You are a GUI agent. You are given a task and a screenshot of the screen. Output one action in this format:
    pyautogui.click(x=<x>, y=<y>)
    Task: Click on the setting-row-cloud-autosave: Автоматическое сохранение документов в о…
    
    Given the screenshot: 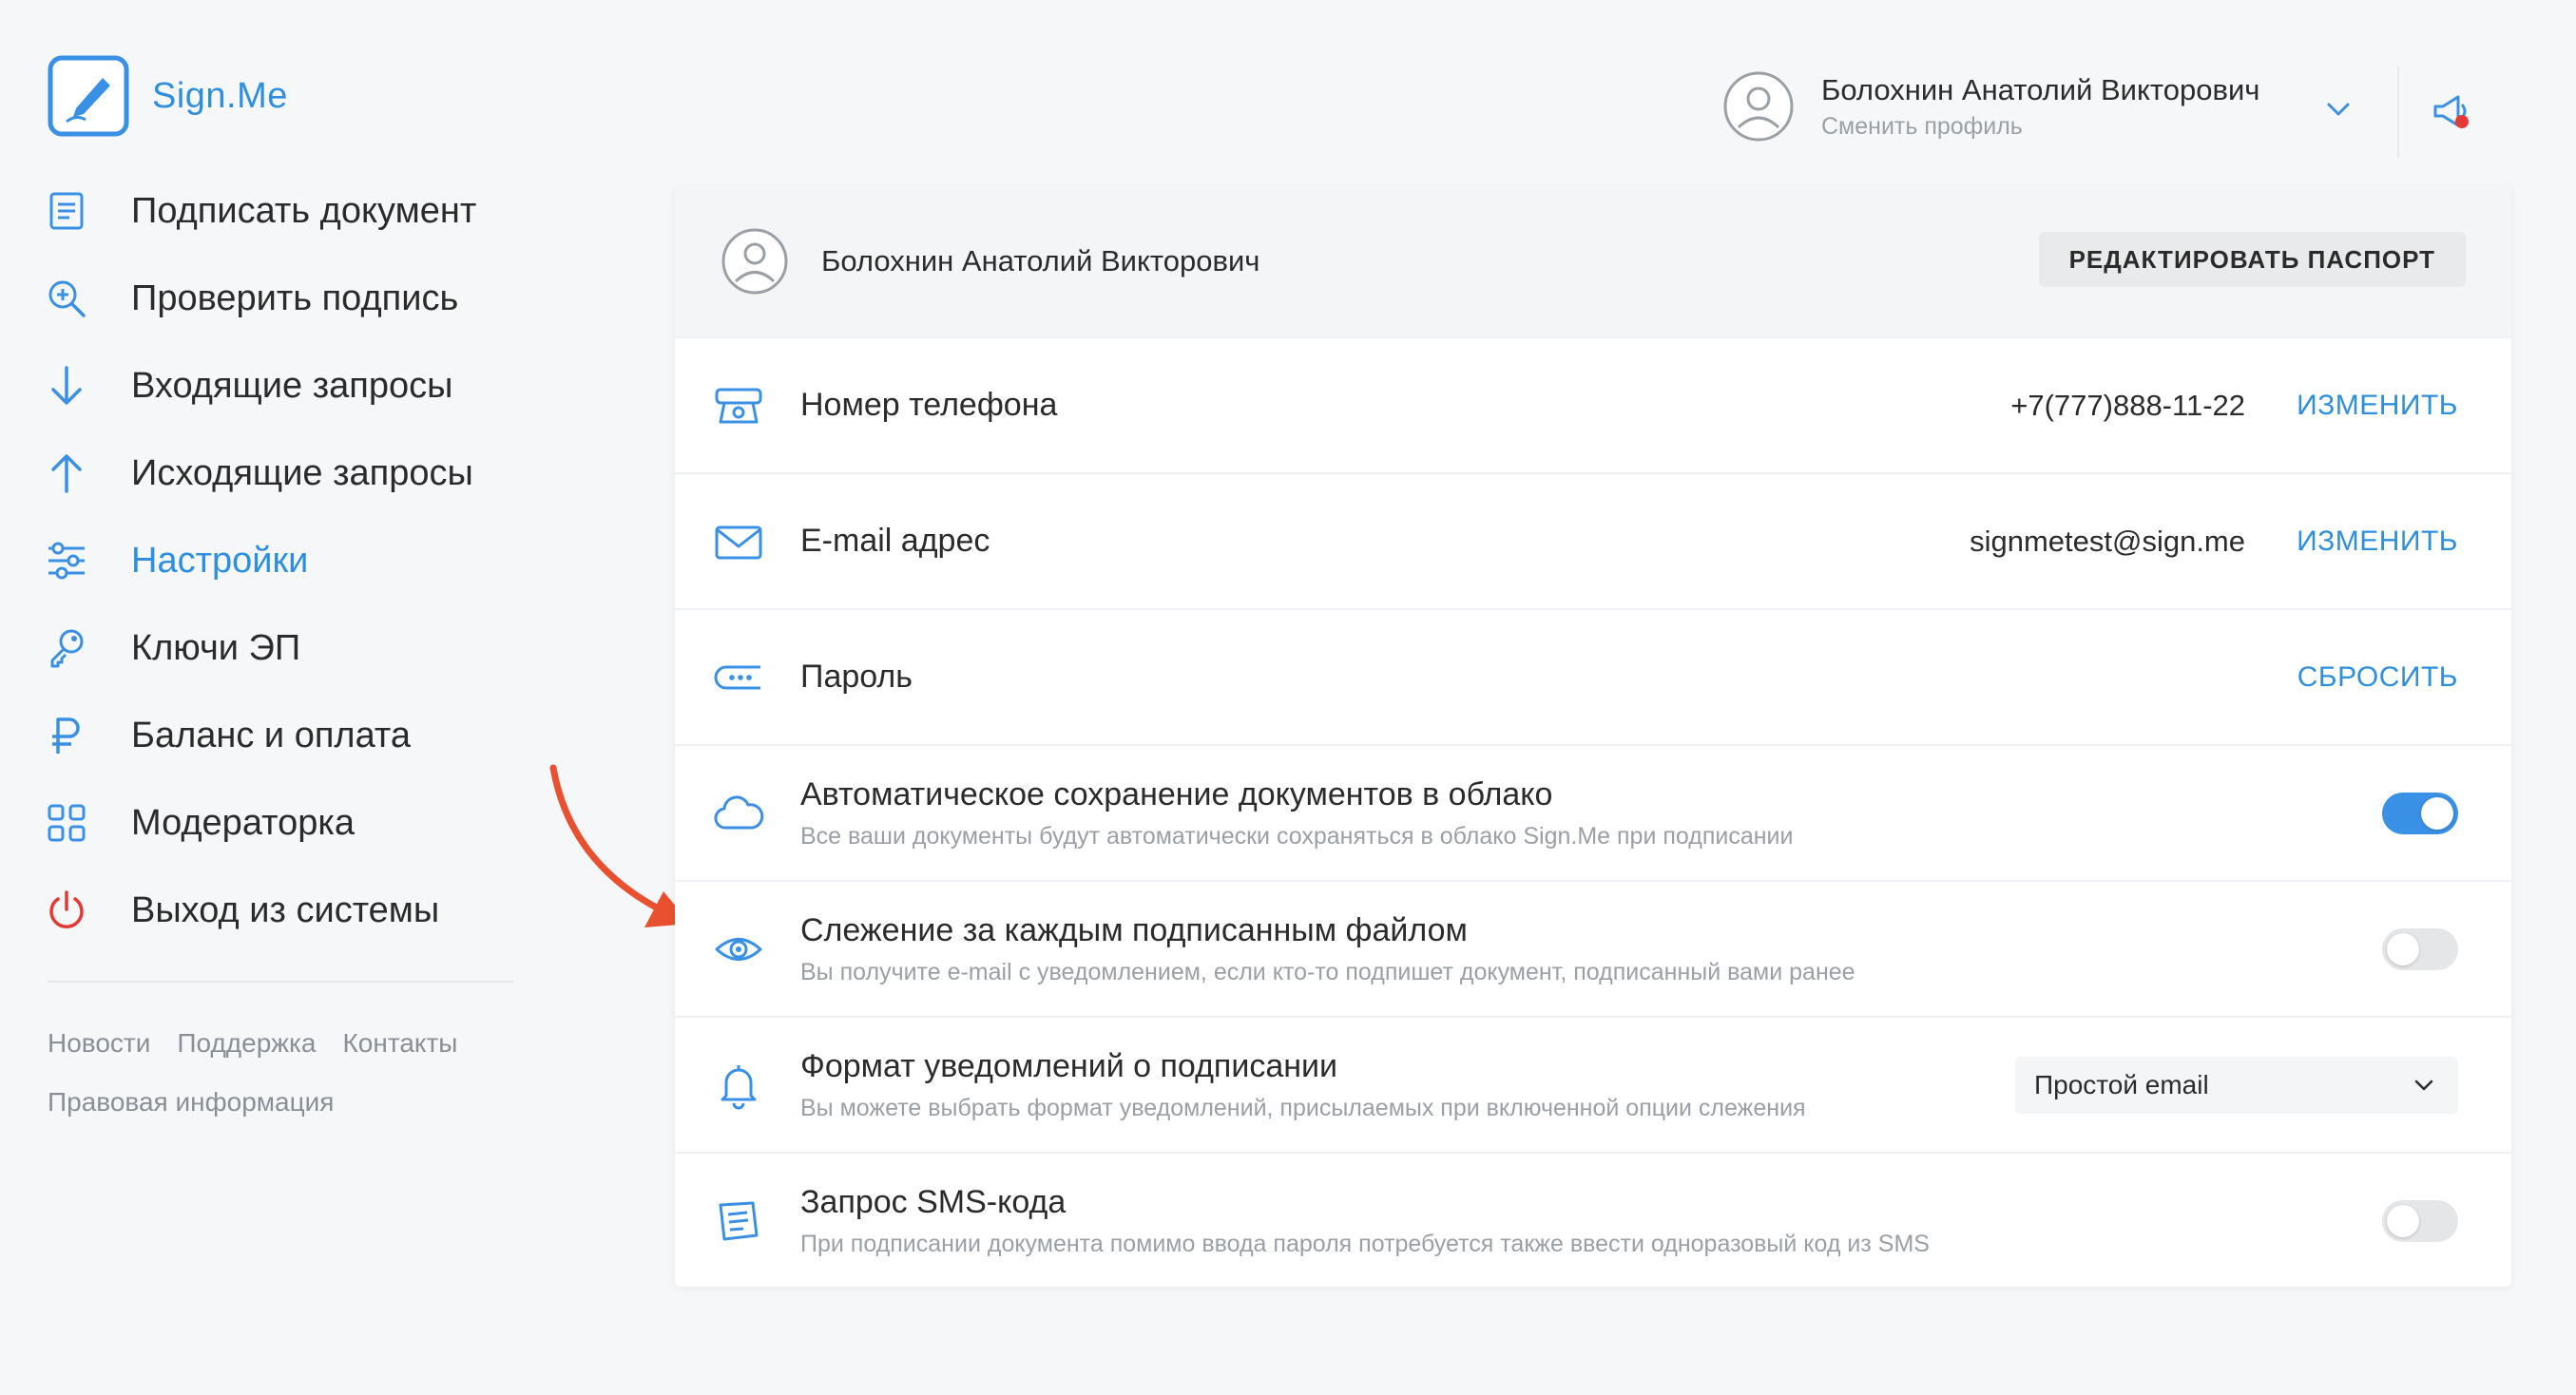 What is the action you would take?
    pyautogui.click(x=1593, y=812)
    